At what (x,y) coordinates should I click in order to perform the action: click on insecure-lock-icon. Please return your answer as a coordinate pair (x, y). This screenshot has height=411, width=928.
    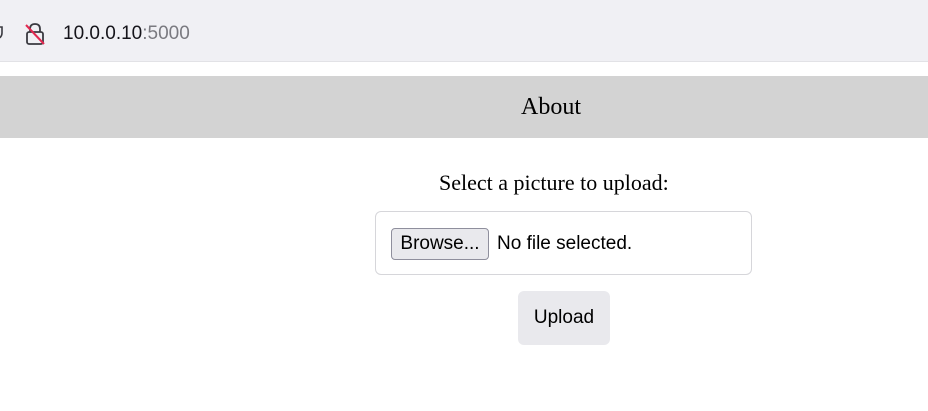
    Looking at the image, I should click on (35, 34).